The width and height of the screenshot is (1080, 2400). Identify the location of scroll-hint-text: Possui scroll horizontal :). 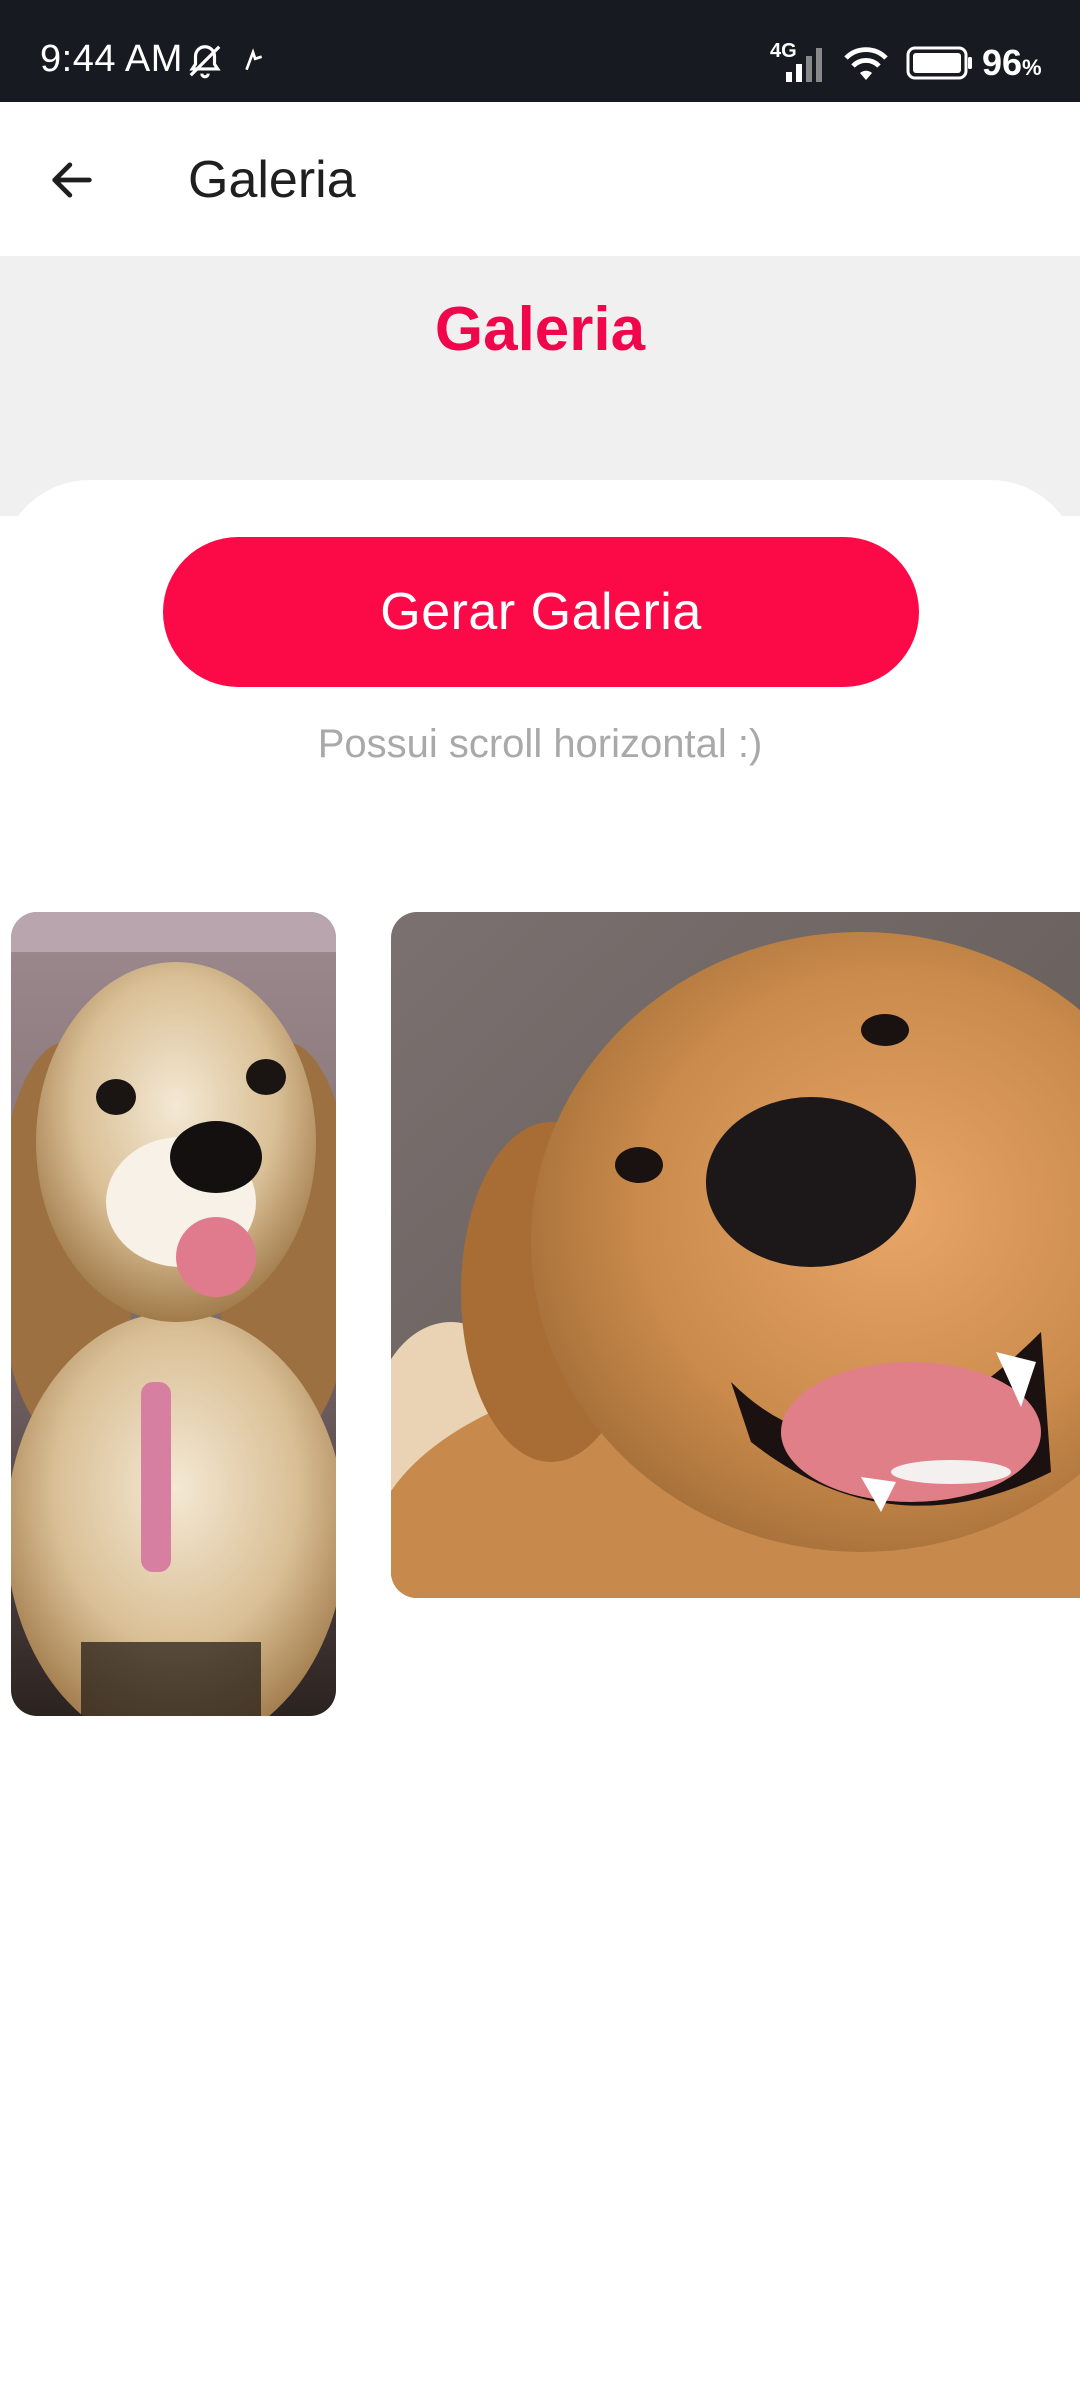
(540, 744).